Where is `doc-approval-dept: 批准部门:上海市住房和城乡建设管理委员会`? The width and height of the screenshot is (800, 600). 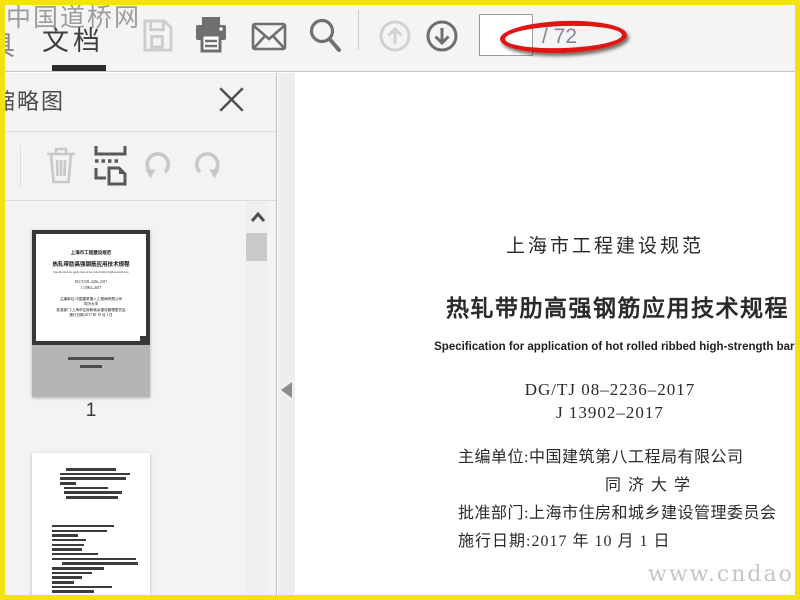 doc-approval-dept: 批准部门:上海市住房和城乡建设管理委员会 is located at coordinates (617, 513).